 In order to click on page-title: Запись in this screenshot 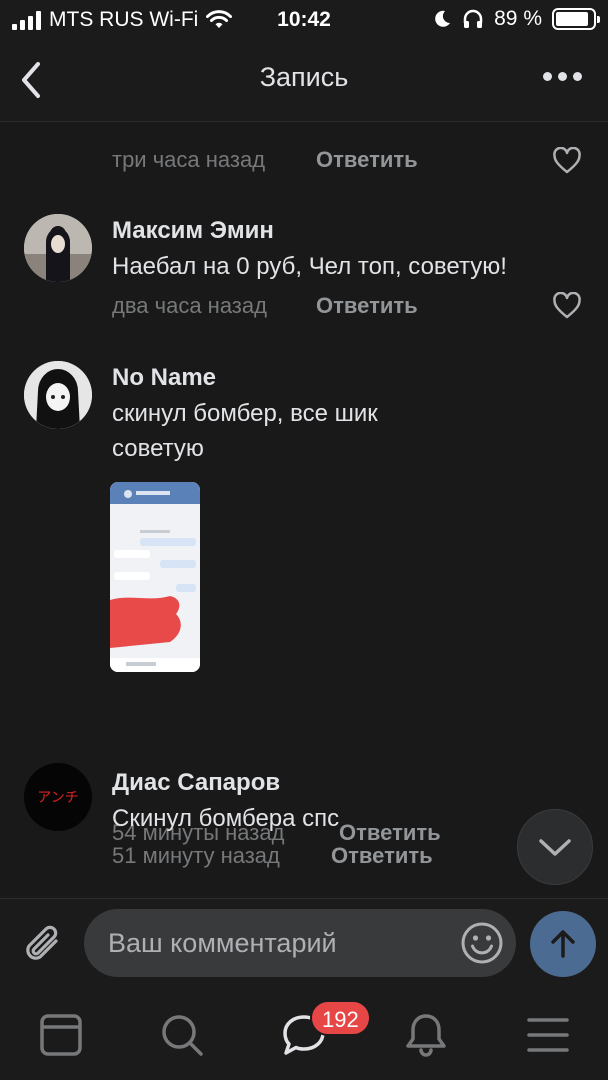, I will do `click(304, 77)`.